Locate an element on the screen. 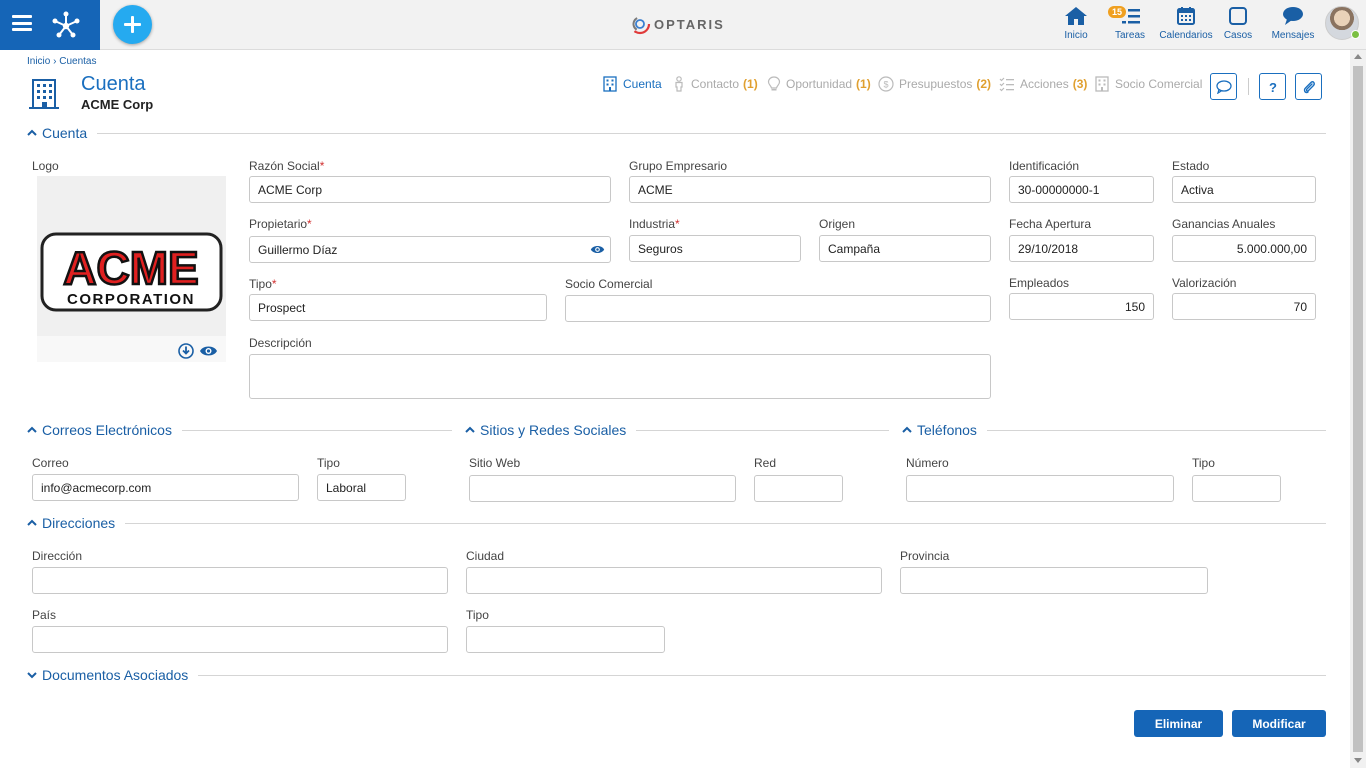 Image resolution: width=1366 pixels, height=768 pixels. provincia-label: Provincia is located at coordinates (925, 556).